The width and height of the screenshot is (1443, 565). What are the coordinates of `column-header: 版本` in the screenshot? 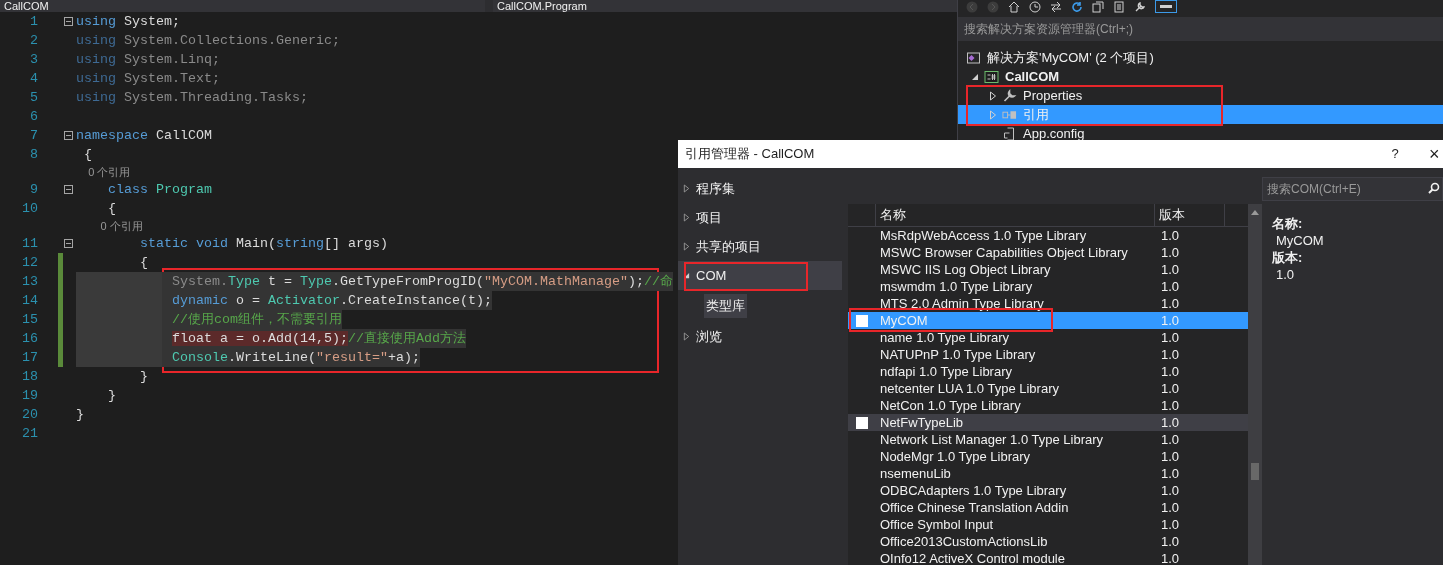 It's located at (1190, 215).